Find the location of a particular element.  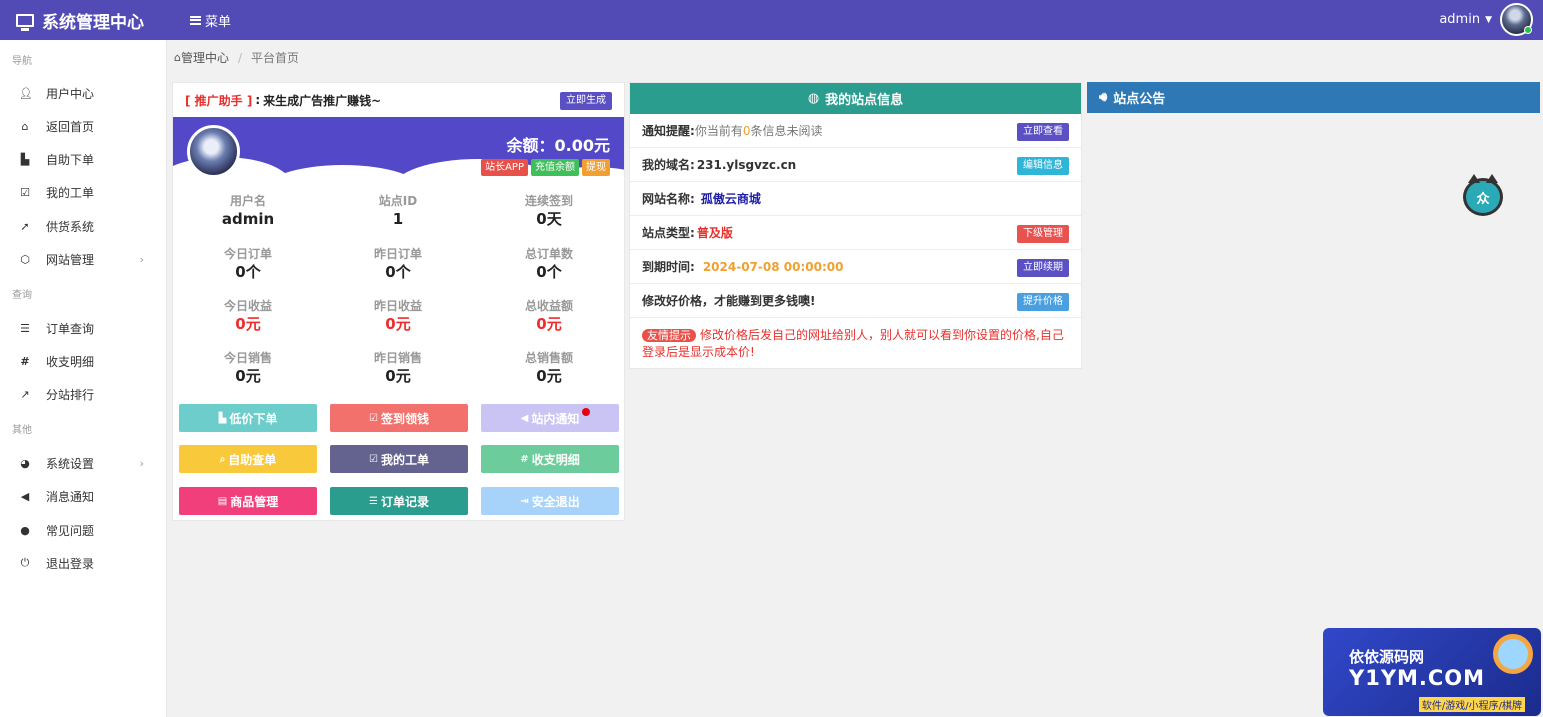

finance-detail-button: # 收支明细 is located at coordinates (550, 459).